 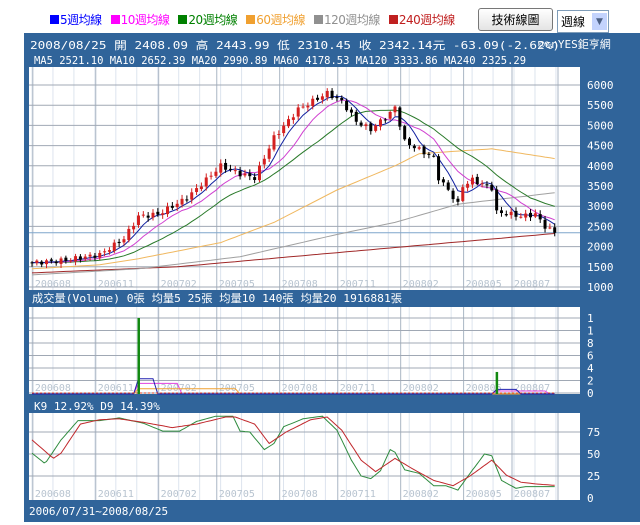 I want to click on volume-bar, so click(x=138, y=356).